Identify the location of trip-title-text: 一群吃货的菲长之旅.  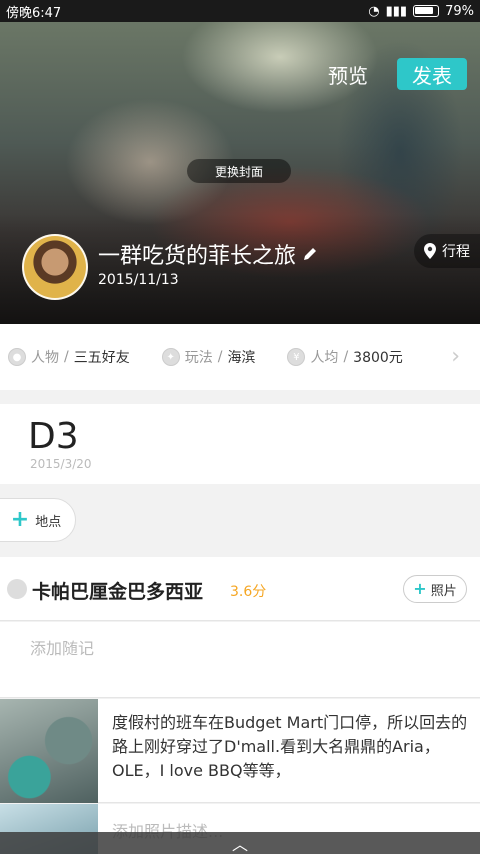
(197, 256).